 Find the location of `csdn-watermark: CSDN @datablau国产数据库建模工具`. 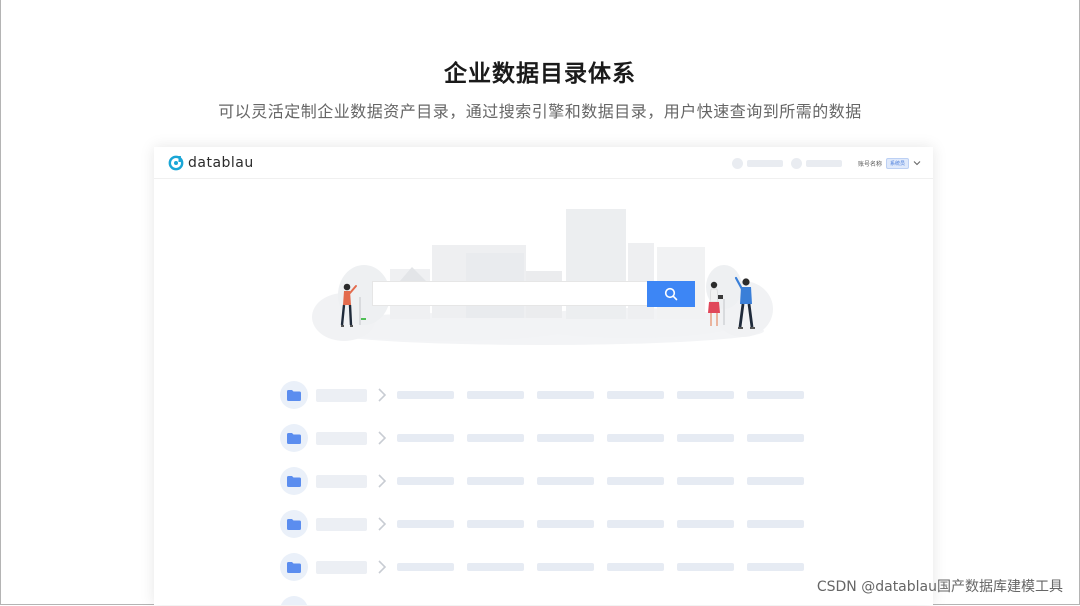

csdn-watermark: CSDN @datablau国产数据库建模工具 is located at coordinates (939, 587).